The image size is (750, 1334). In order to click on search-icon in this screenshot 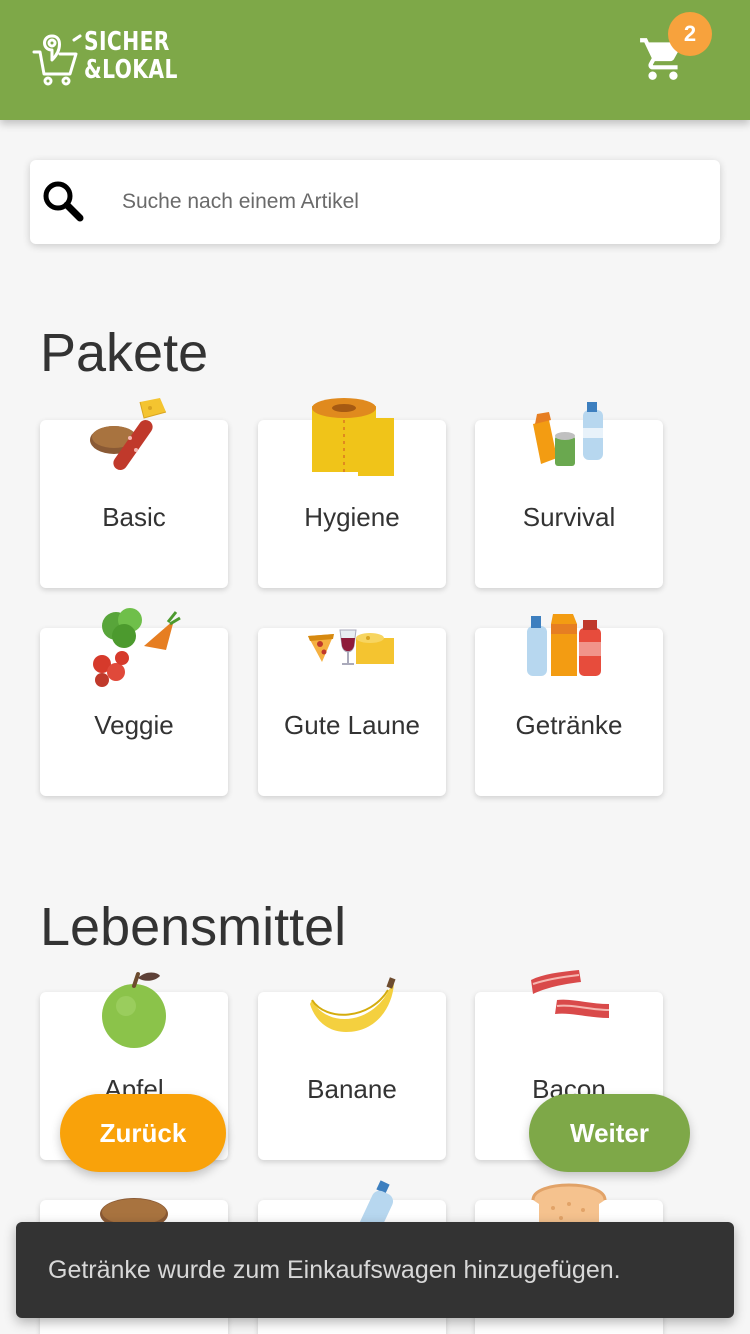, I will do `click(63, 201)`.